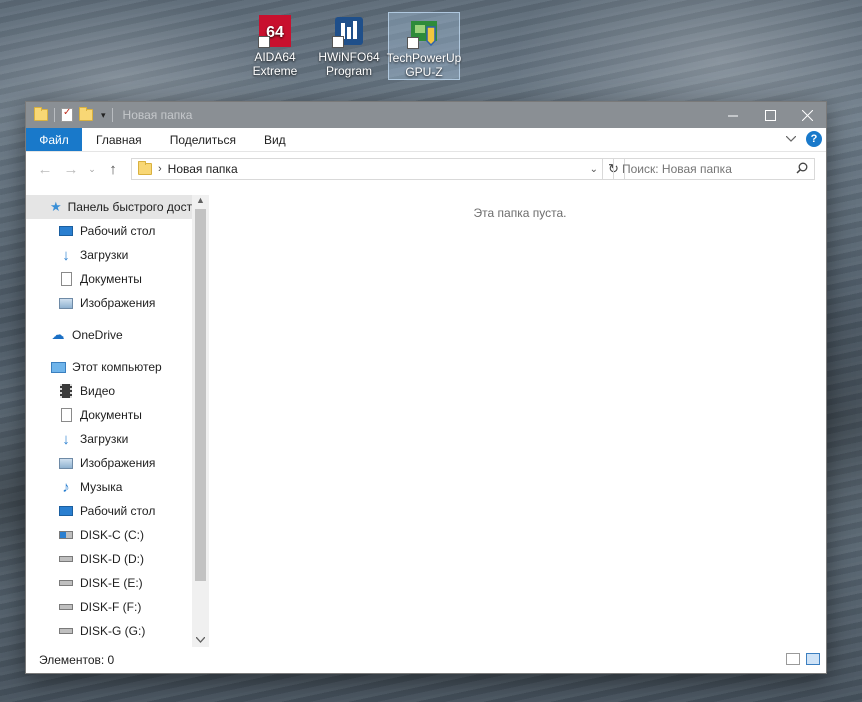 This screenshot has height=702, width=862. I want to click on expand-ribbon-icon, so click(791, 139).